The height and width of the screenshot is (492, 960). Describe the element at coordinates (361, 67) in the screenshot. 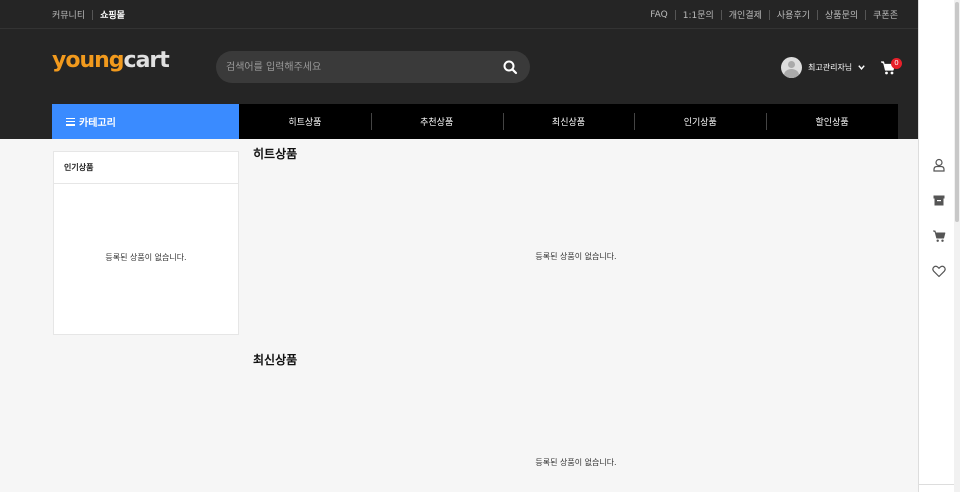

I see `search-input` at that location.